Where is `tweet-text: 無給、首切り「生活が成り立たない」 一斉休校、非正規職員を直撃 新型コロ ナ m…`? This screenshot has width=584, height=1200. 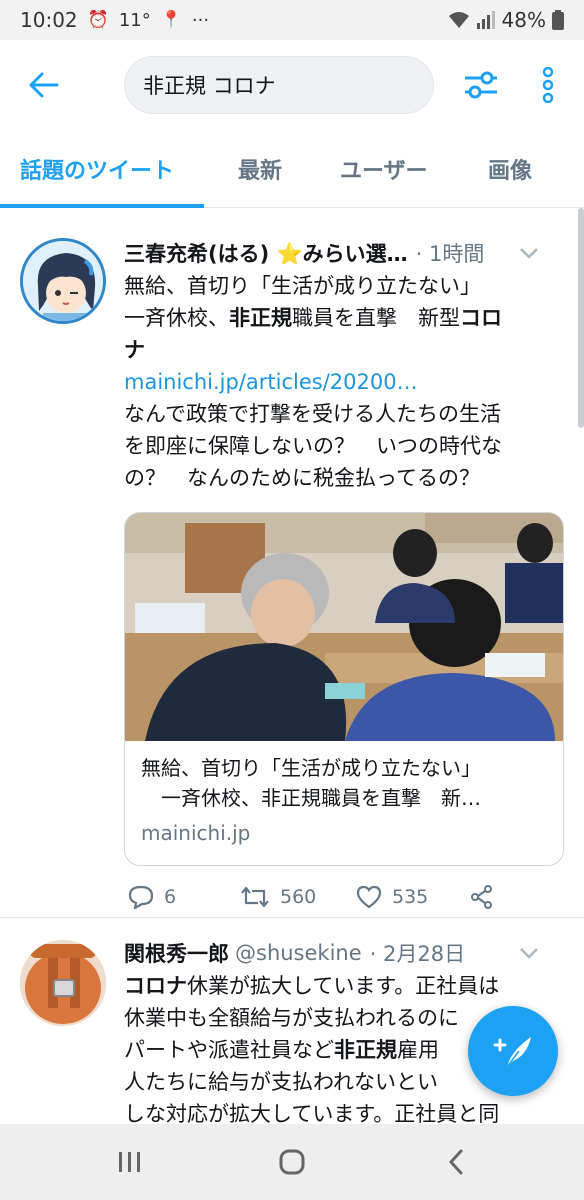 tweet-text: 無給、首切り「生活が成り立たない」 一斉休校、非正規職員を直撃 新型コロ ナ m… is located at coordinates (344, 382).